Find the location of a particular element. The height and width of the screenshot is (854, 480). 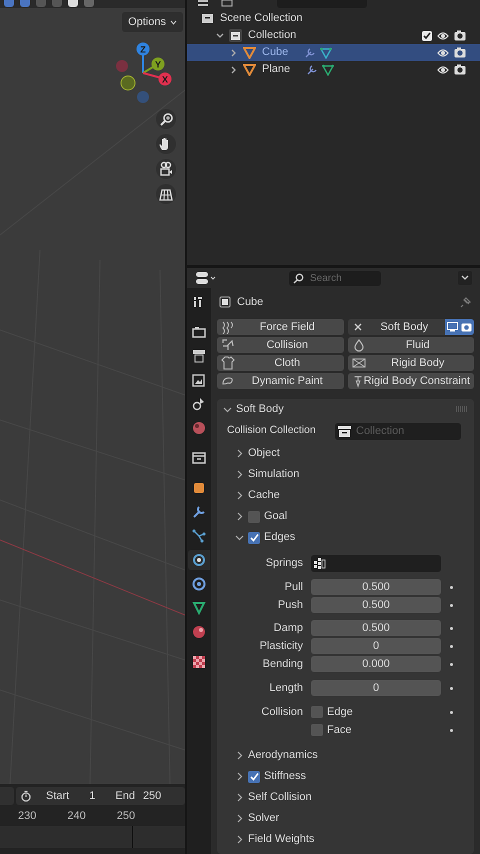

physics-button: Fluid is located at coordinates (411, 345).